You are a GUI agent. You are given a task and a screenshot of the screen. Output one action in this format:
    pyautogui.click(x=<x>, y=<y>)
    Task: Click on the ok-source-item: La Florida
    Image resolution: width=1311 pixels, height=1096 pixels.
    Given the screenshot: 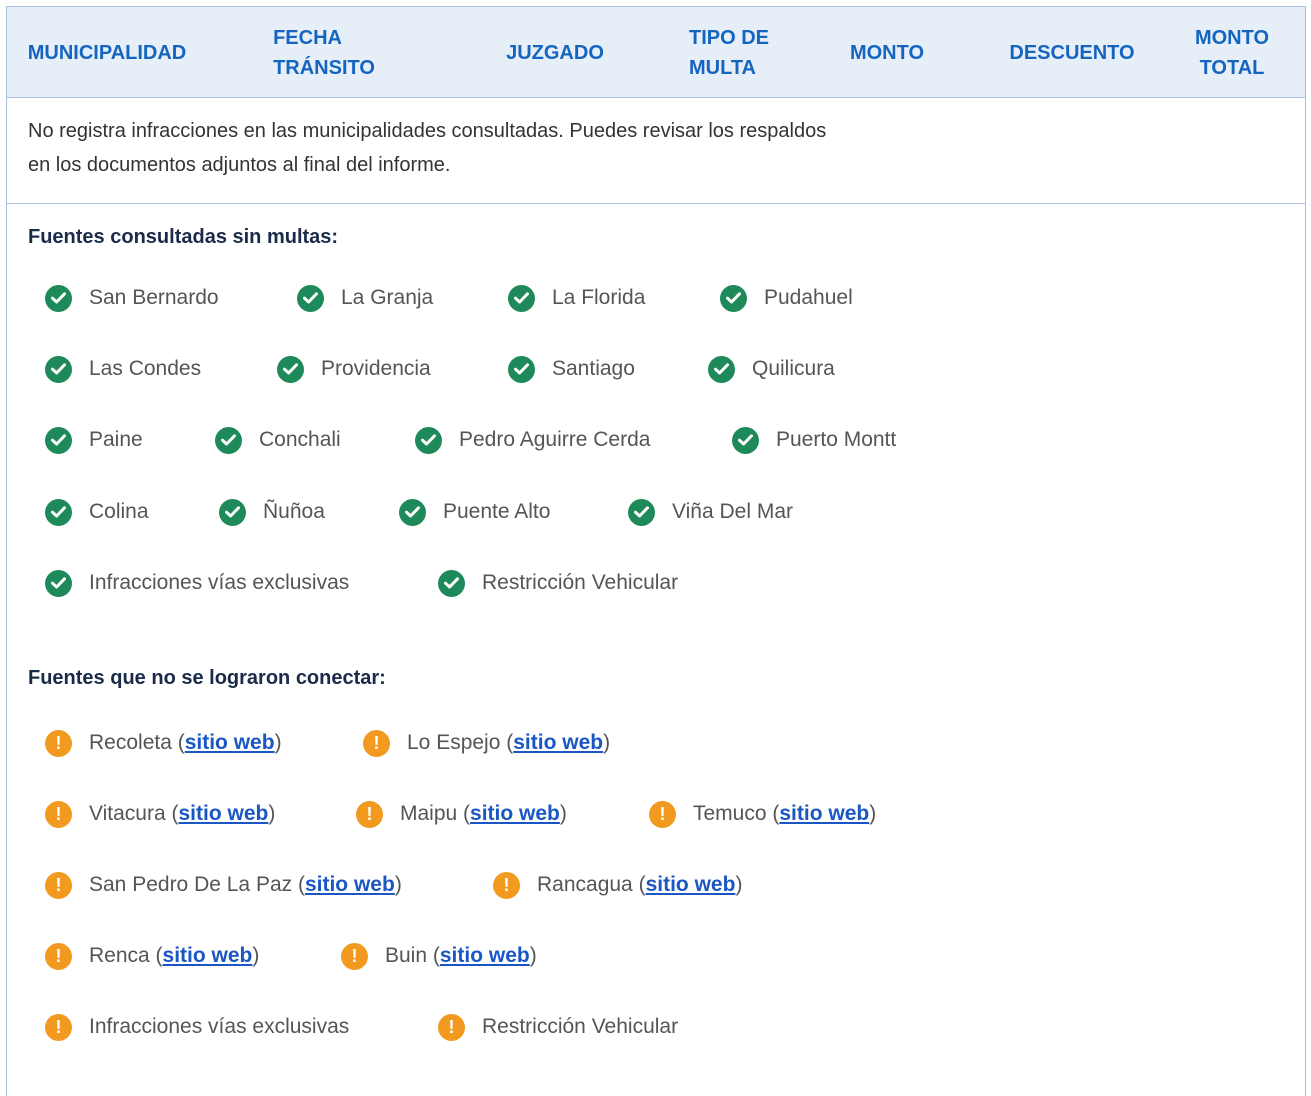 What is the action you would take?
    pyautogui.click(x=577, y=298)
    